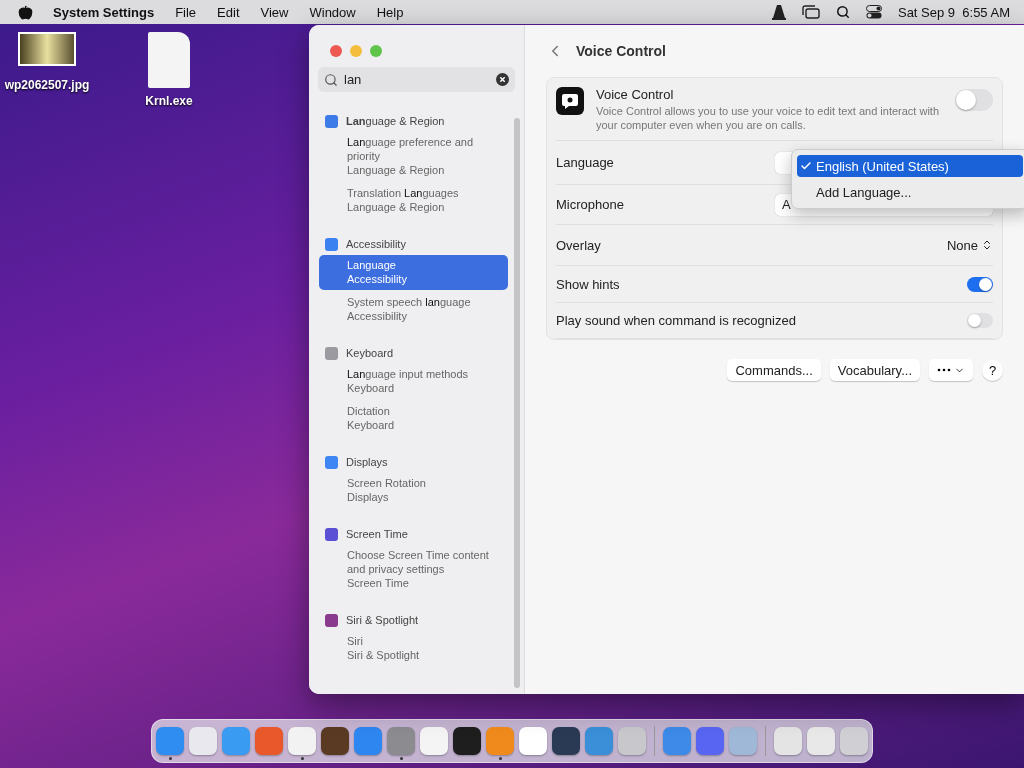 This screenshot has width=1024, height=768. Describe the element at coordinates (390, 12) in the screenshot. I see `menu-item: Help` at that location.